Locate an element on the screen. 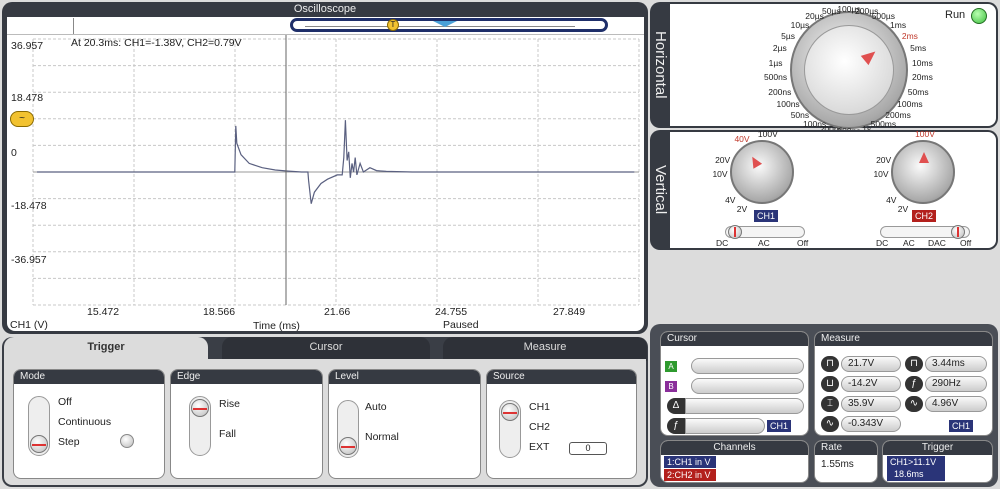 The width and height of the screenshot is (1000, 489). source-option: CH2 is located at coordinates (539, 427).